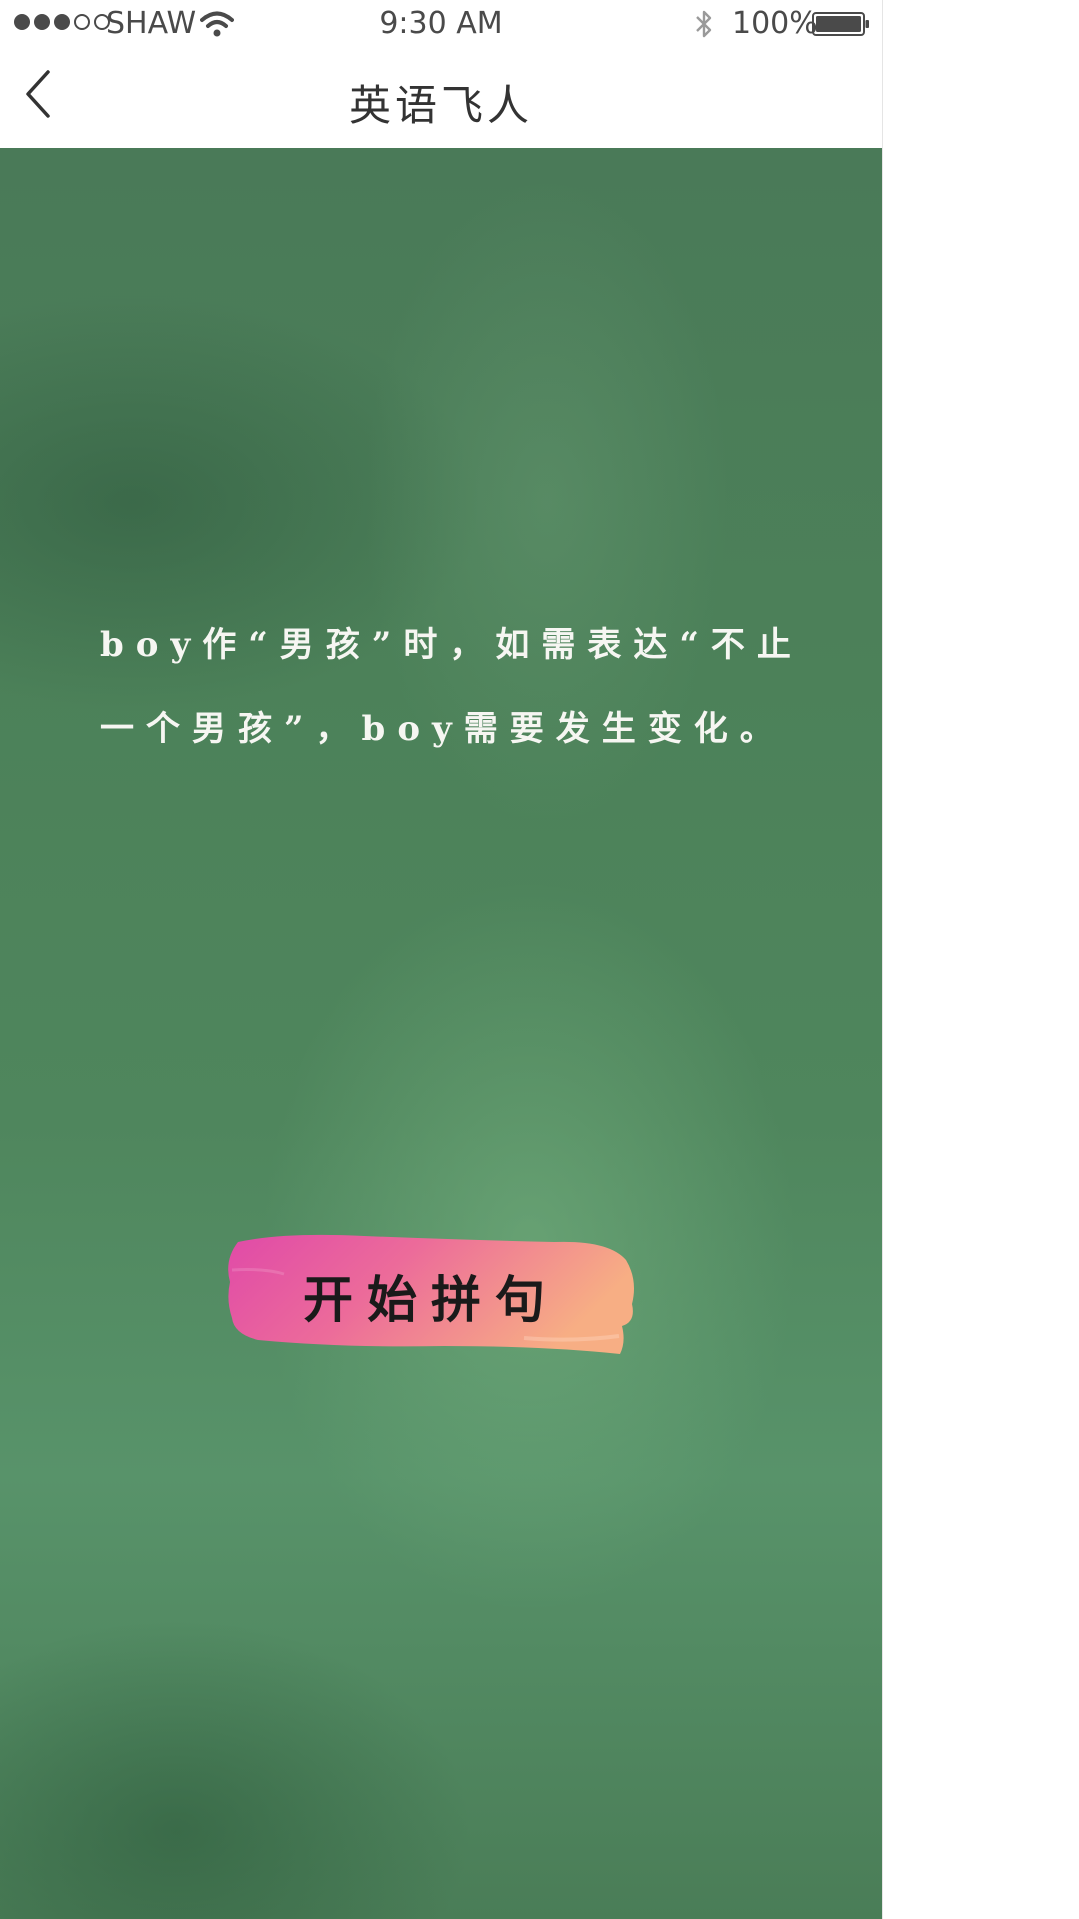 This screenshot has height=1919, width=1079. What do you see at coordinates (775, 23) in the screenshot?
I see `battery-percentage: 100%` at bounding box center [775, 23].